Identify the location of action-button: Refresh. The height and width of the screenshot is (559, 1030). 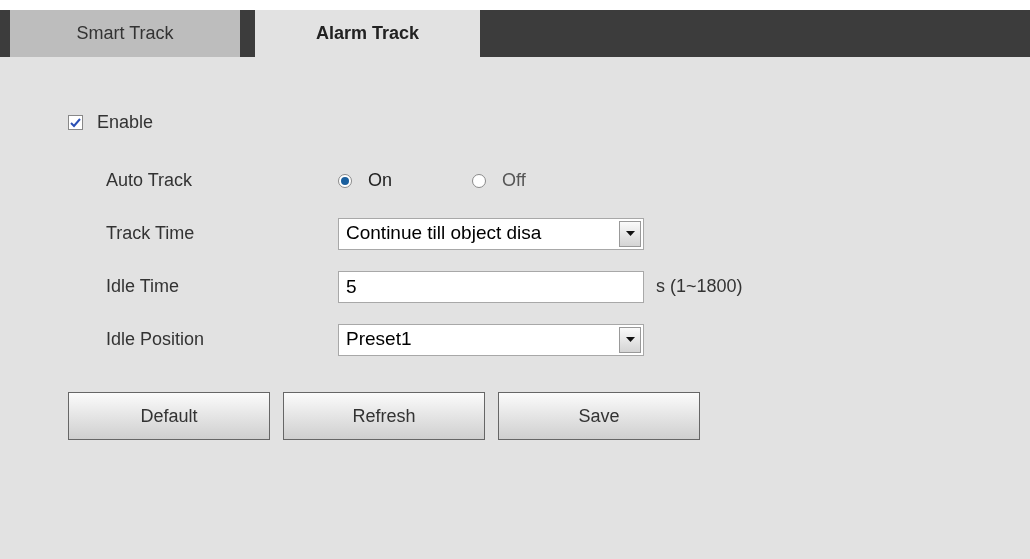
(384, 416).